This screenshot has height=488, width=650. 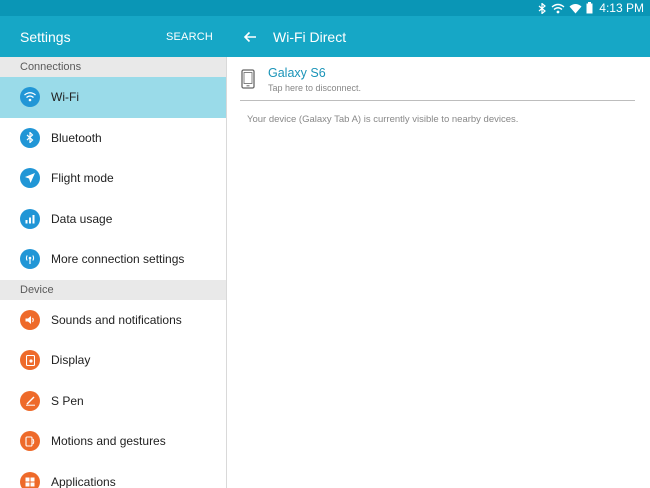 What do you see at coordinates (45, 36) in the screenshot?
I see `settings-title: Settings` at bounding box center [45, 36].